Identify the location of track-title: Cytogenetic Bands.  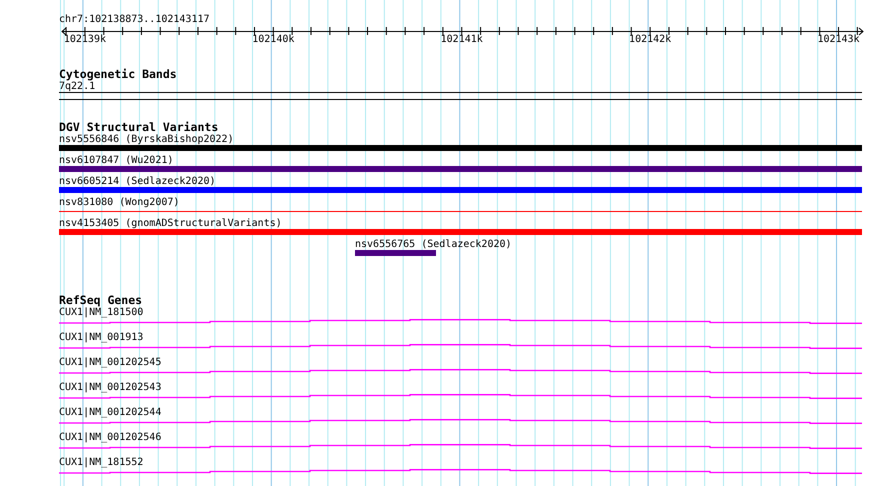
(118, 74).